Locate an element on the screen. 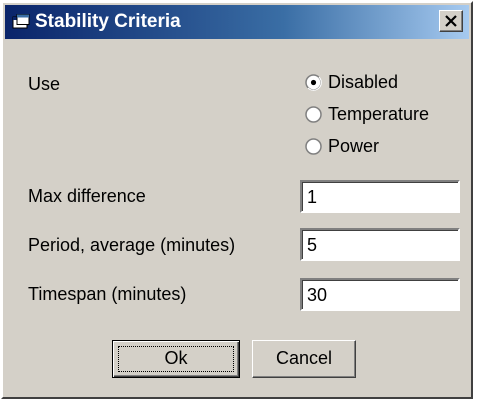 This screenshot has height=403, width=477. ok-button: Ok is located at coordinates (176, 359).